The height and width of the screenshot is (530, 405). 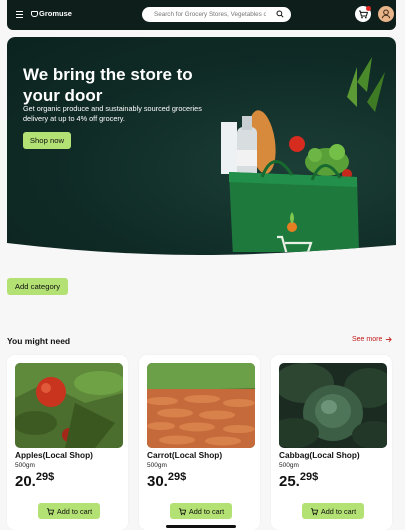 What do you see at coordinates (39, 341) in the screenshot?
I see `section-title: You might need` at bounding box center [39, 341].